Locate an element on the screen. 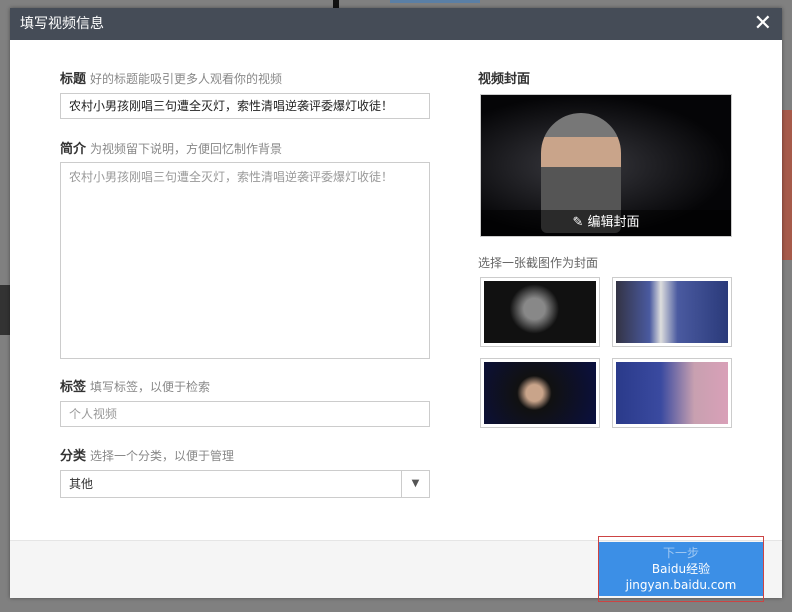  intro-label: 简介 为视频留下说明，方便回忆制作背景 is located at coordinates (171, 149).